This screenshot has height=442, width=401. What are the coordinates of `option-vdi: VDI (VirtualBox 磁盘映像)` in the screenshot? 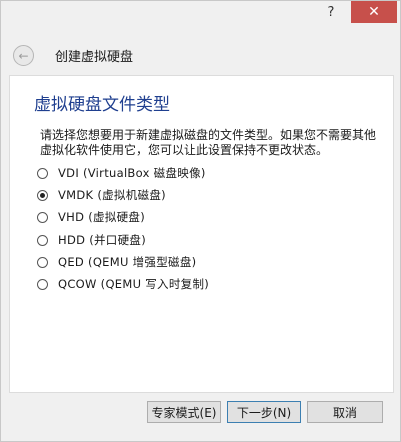 It's located at (121, 173).